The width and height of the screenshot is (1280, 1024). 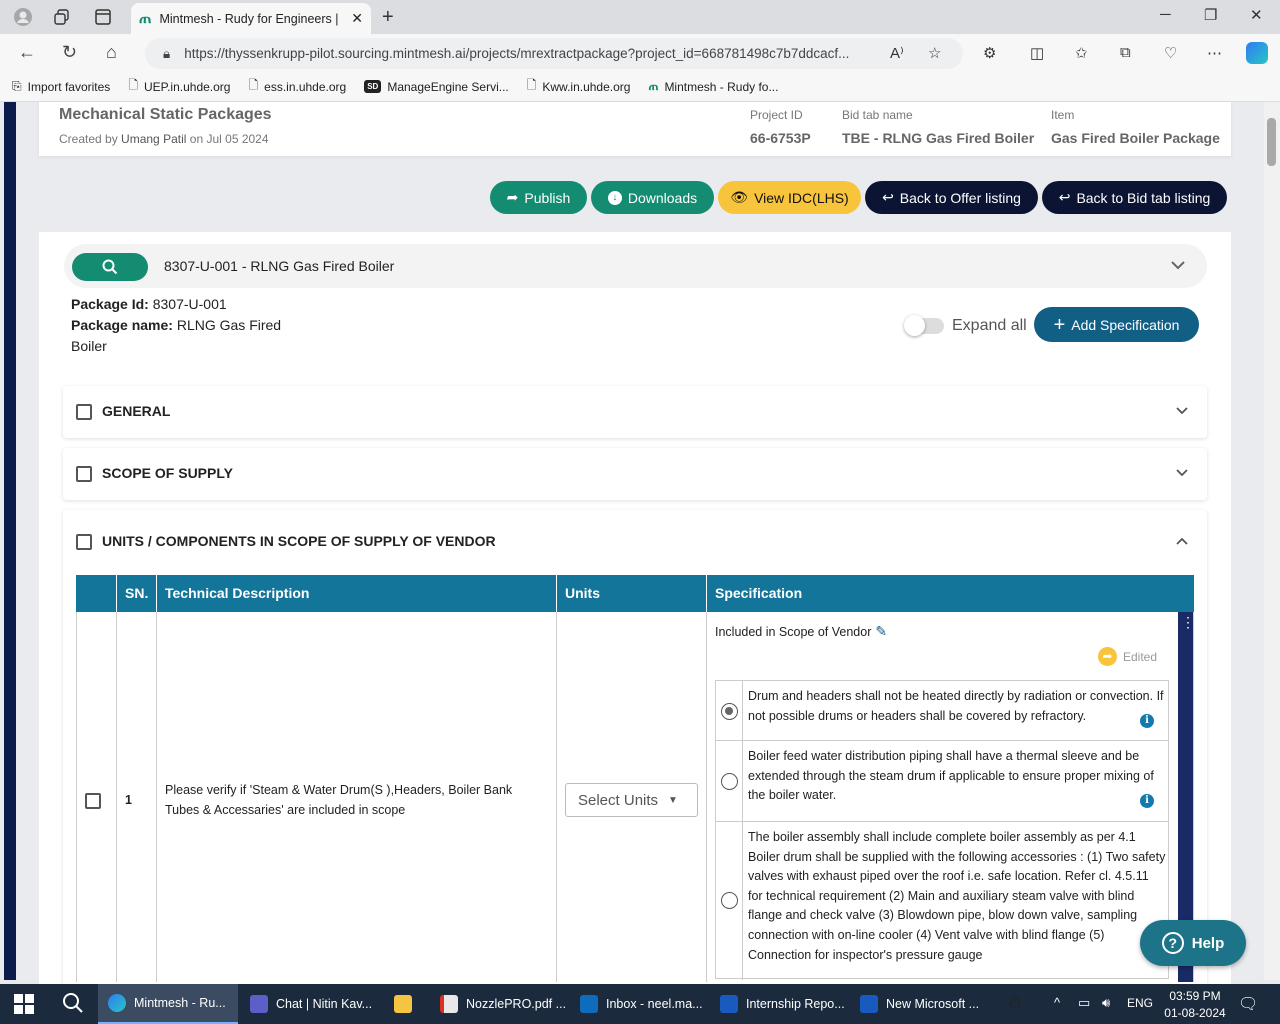 What do you see at coordinates (1081, 53) in the screenshot?
I see `favorites-icon: ✩` at bounding box center [1081, 53].